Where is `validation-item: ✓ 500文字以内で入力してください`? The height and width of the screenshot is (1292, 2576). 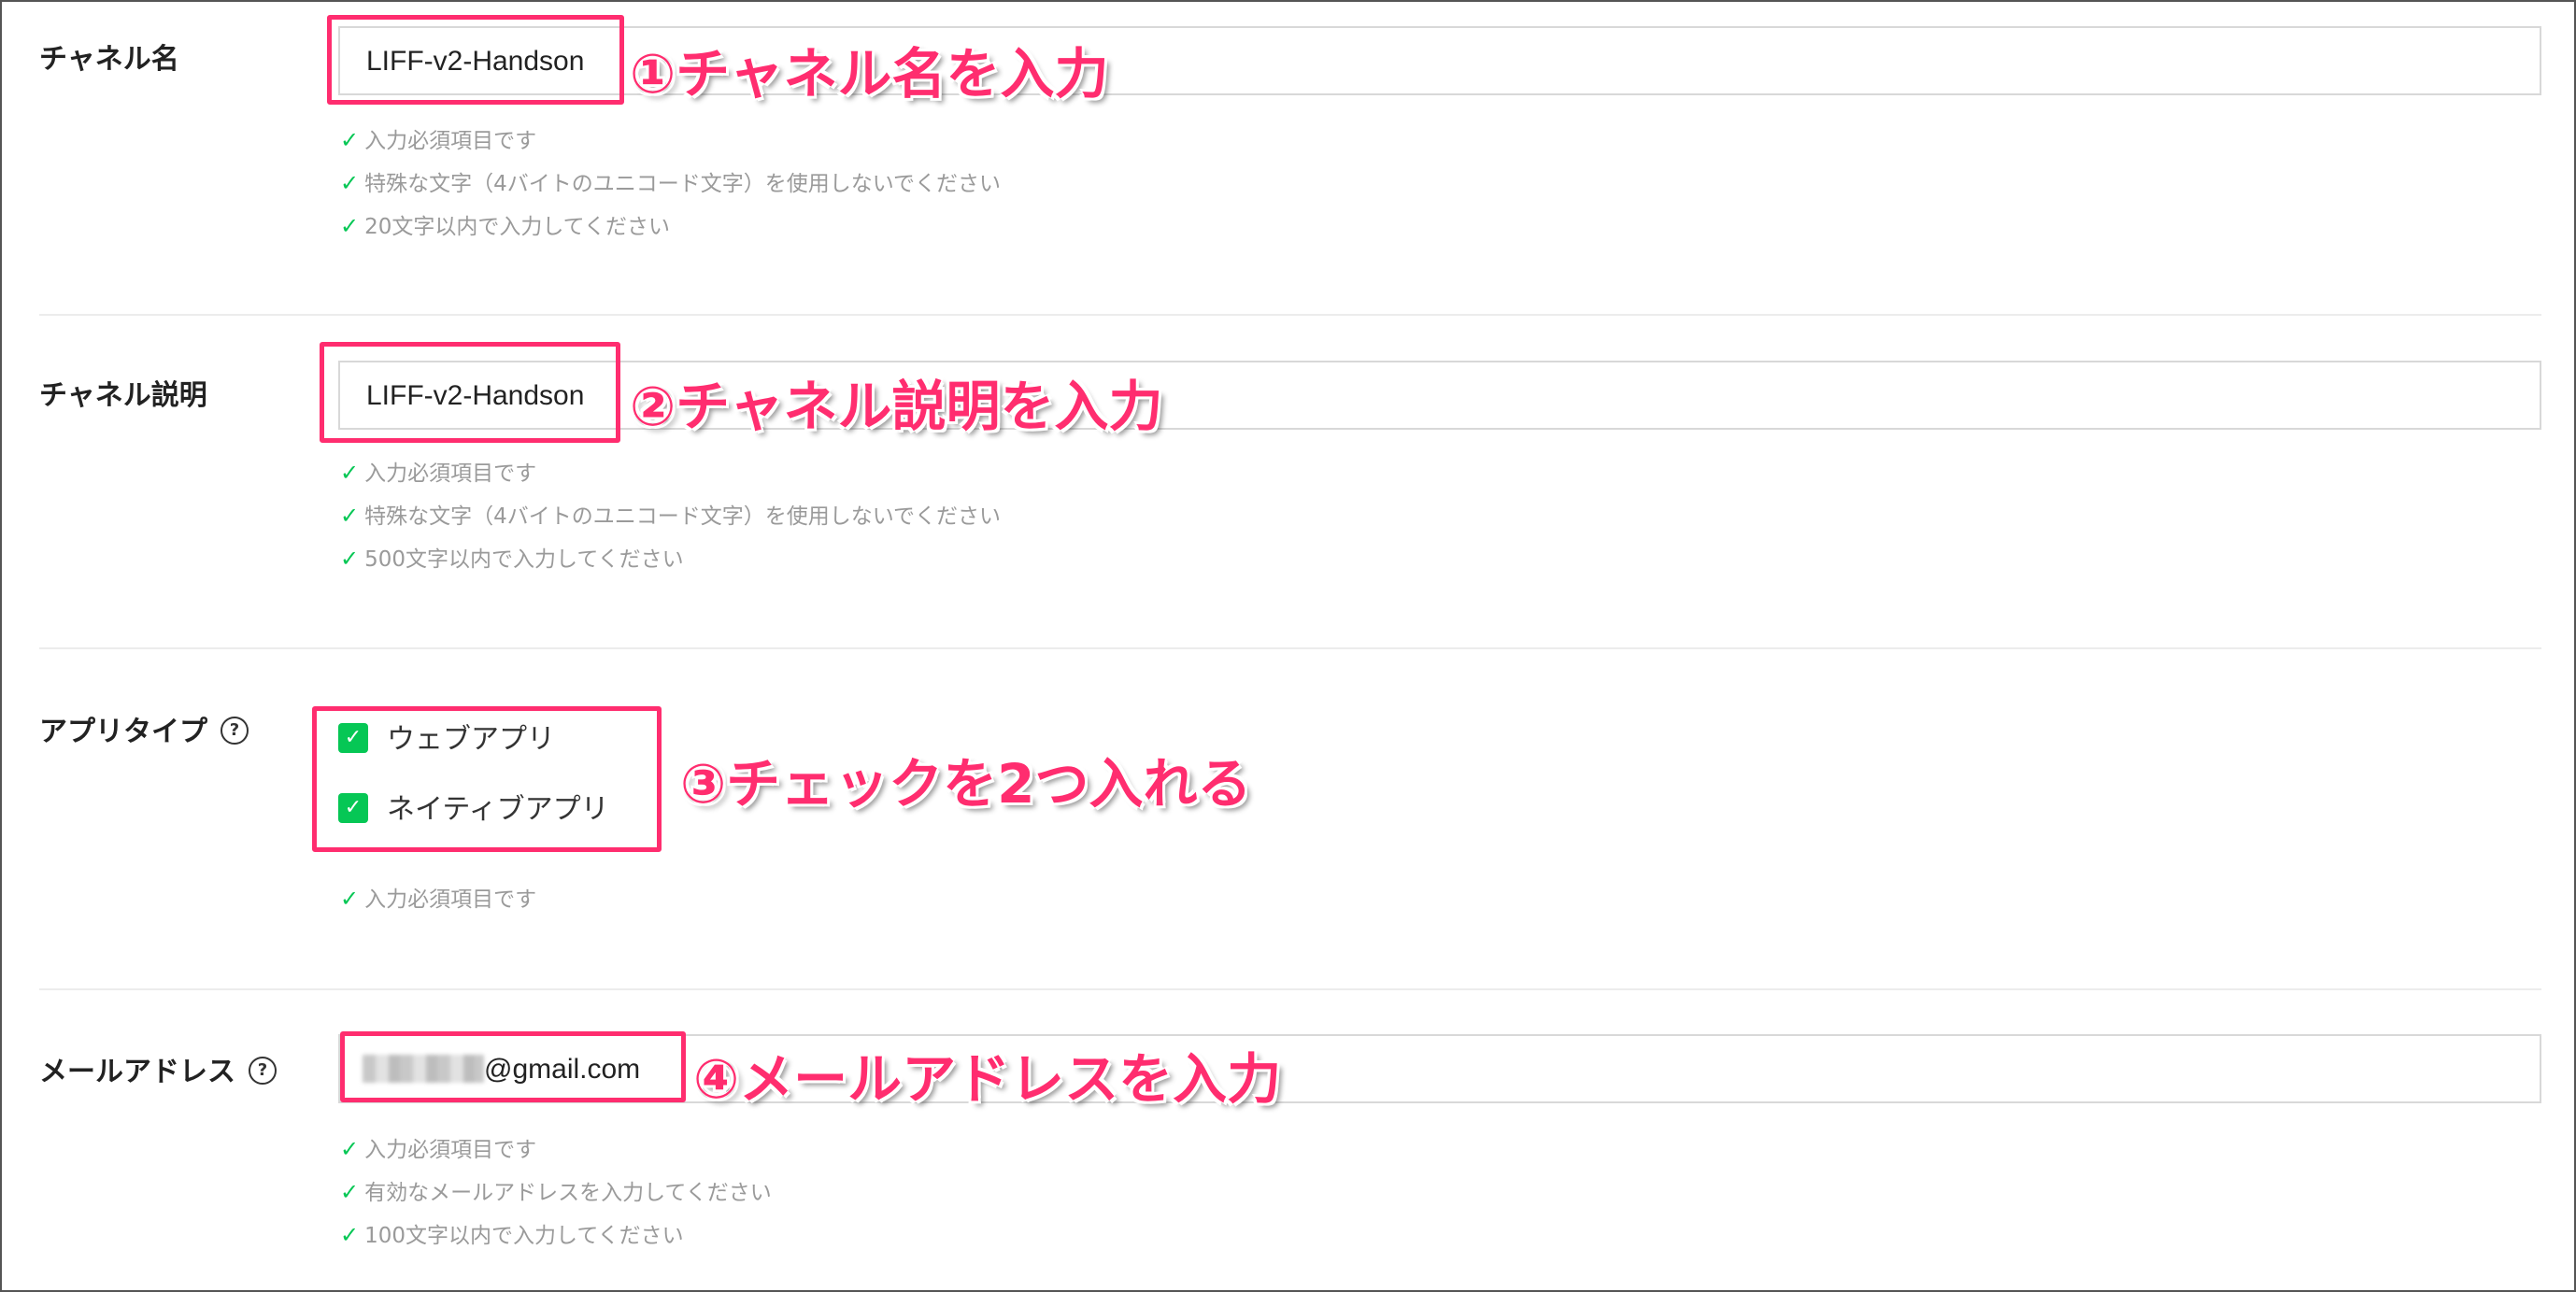
validation-item: ✓ 500文字以内で入力してください is located at coordinates (512, 559).